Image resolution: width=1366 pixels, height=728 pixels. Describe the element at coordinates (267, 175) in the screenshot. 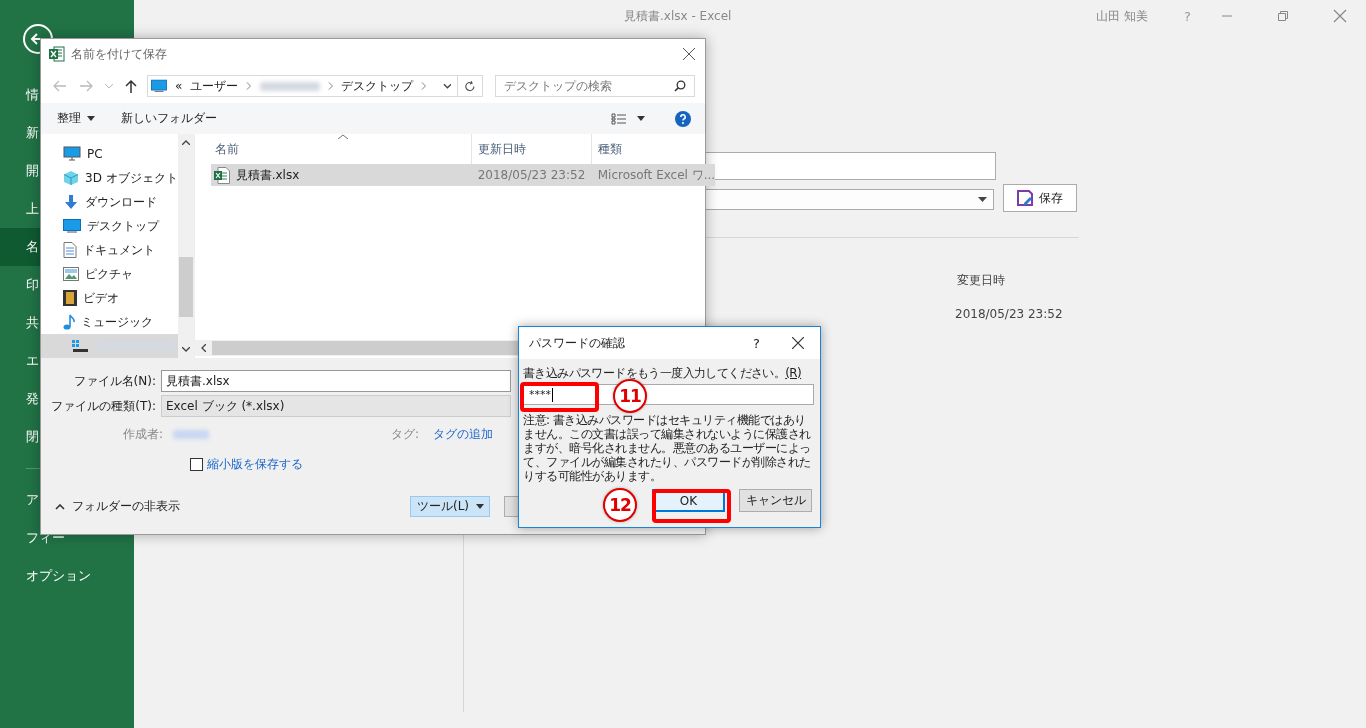

I see `file-name: 見積書.xlsx` at that location.